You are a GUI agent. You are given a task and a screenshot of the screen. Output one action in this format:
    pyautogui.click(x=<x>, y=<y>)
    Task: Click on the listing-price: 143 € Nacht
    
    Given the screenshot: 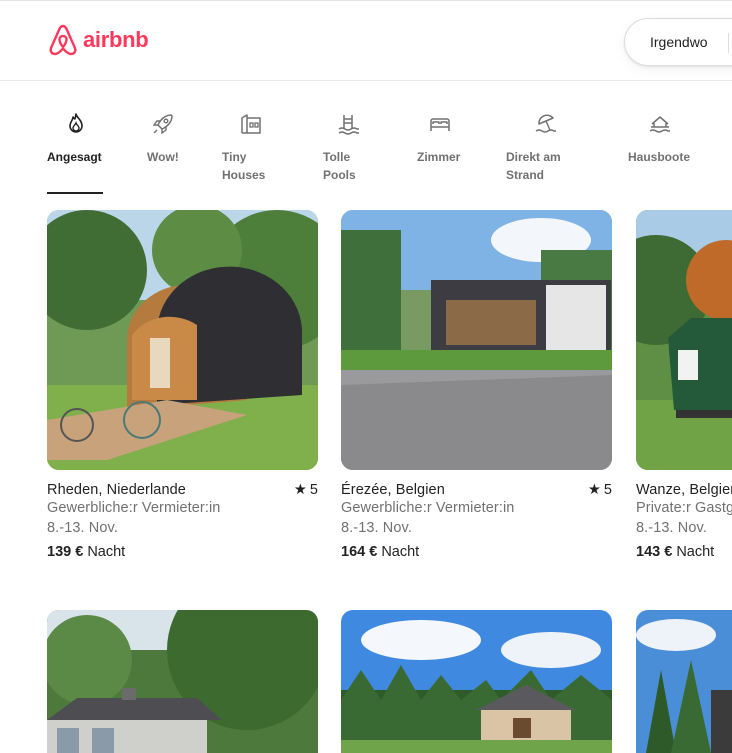 What is the action you would take?
    pyautogui.click(x=684, y=552)
    